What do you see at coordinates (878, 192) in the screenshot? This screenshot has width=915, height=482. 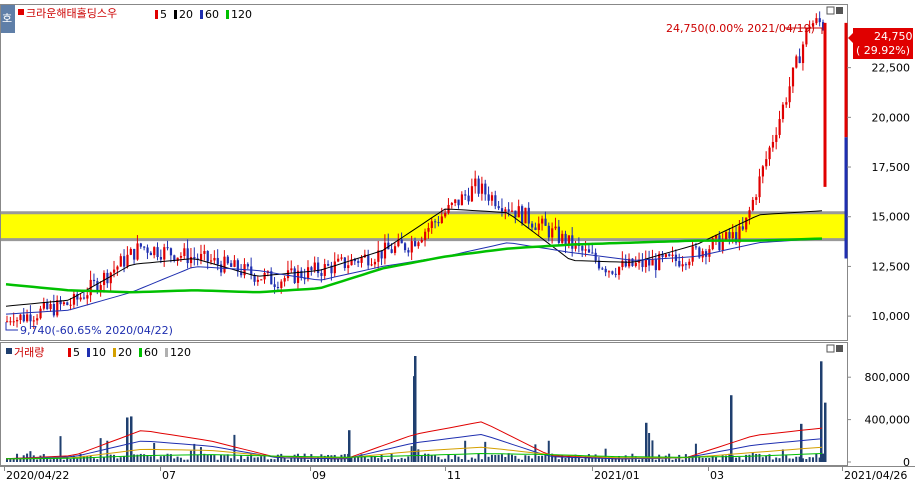 I see `price-y-axis: 10,000 12,500 15,000 17,500 20,000 22,500` at bounding box center [878, 192].